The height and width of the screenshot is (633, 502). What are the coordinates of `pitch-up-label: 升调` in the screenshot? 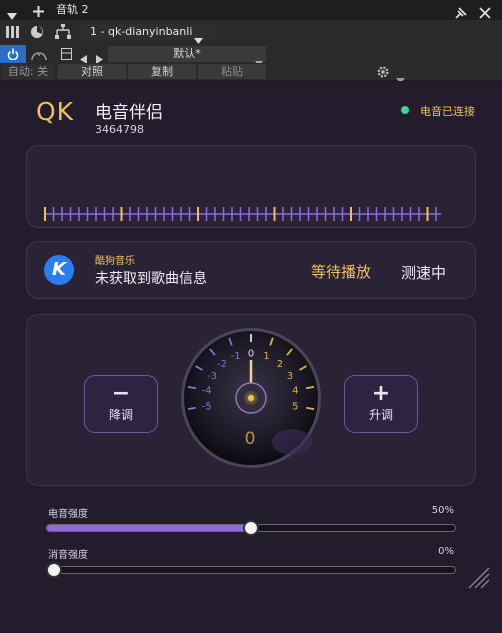 It's located at (380, 415).